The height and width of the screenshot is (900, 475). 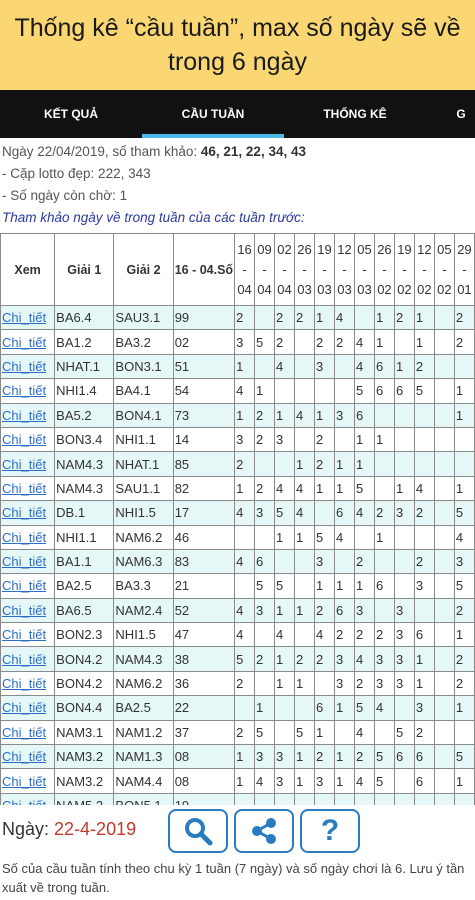 I want to click on header-date-0: 16 - 04, so click(x=245, y=269).